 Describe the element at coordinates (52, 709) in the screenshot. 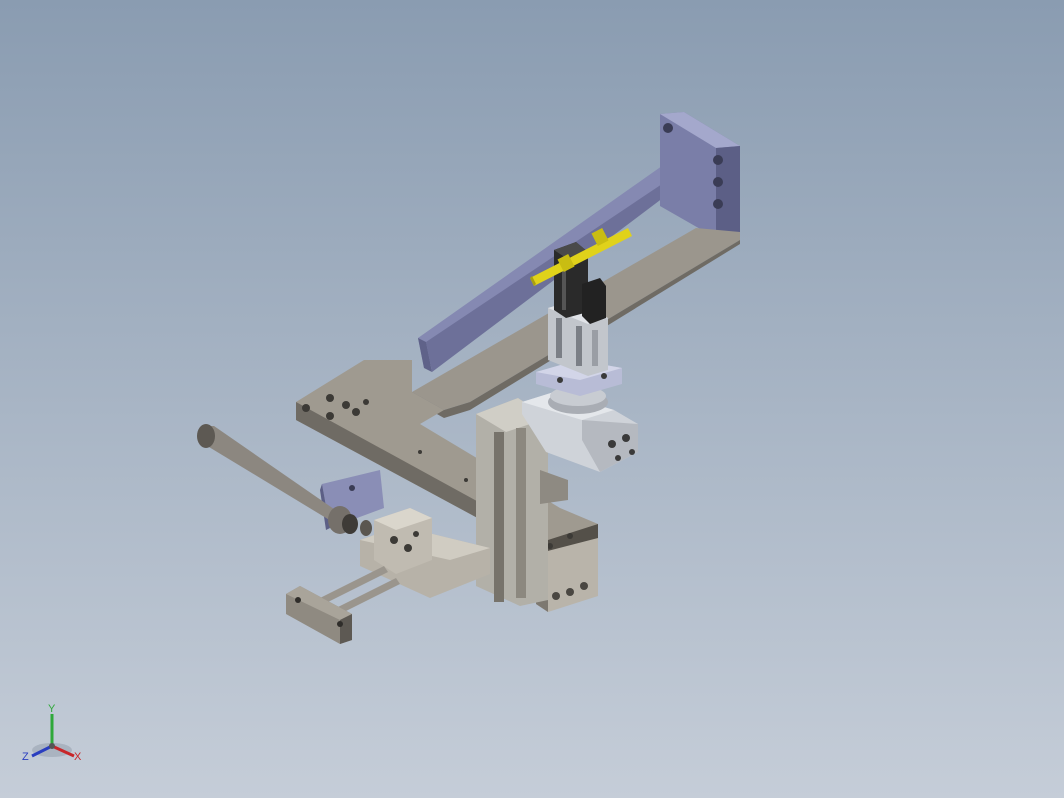

I see `y-axis-label: Y` at that location.